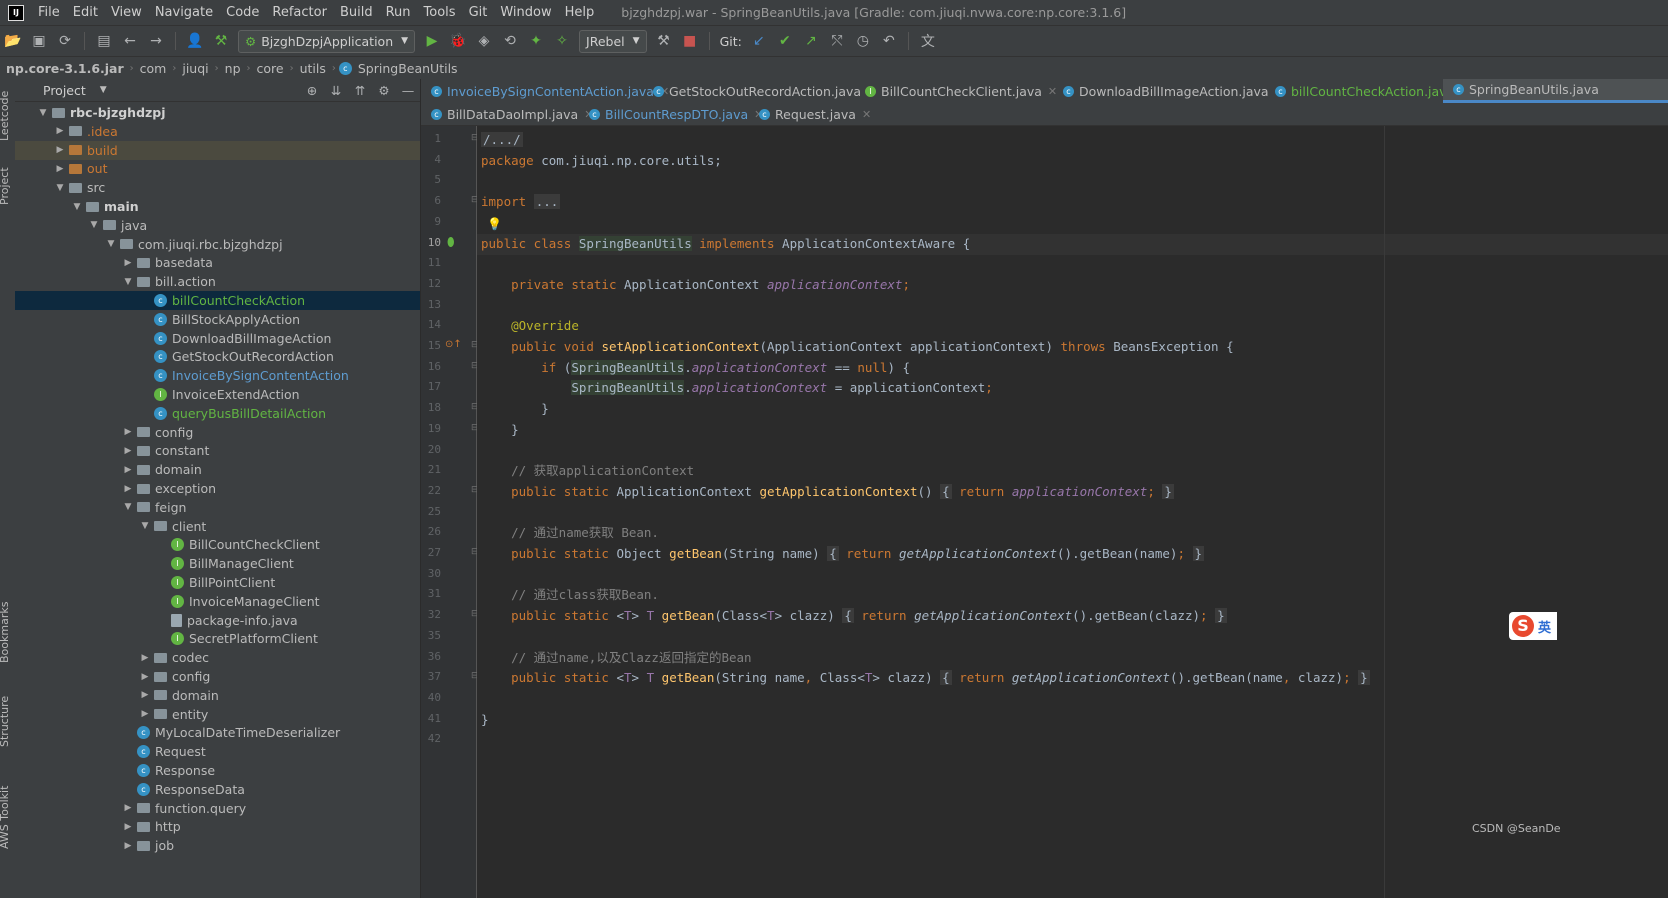  I want to click on run-configuration-select: ⚙ BjzghDzpjApplication ▼, so click(327, 41).